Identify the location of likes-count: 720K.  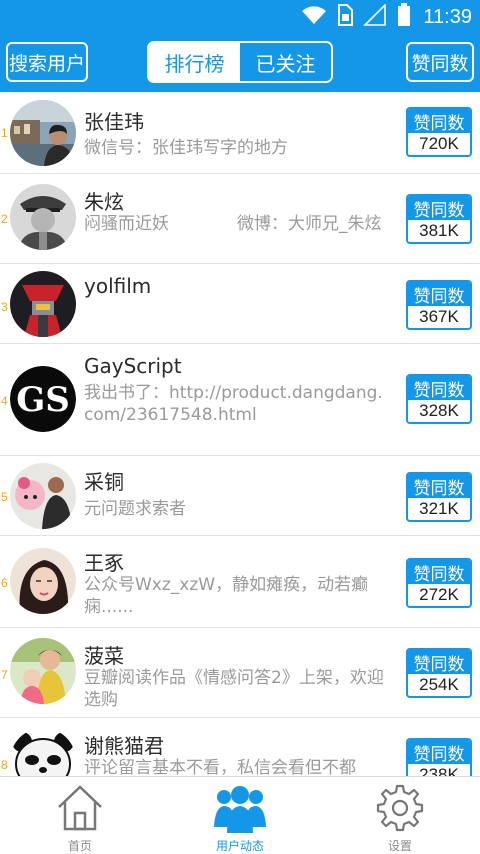
(439, 143).